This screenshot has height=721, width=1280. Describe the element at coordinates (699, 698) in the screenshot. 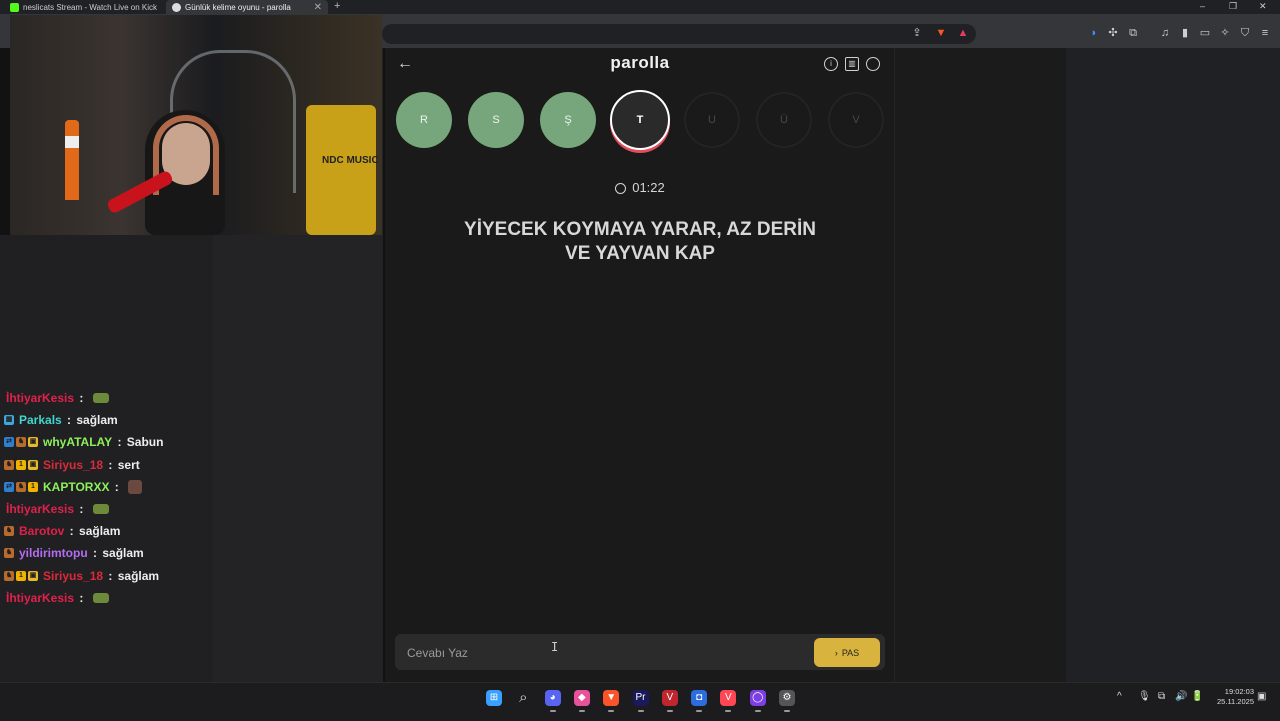

I see `app-blue-icon: ◘` at that location.